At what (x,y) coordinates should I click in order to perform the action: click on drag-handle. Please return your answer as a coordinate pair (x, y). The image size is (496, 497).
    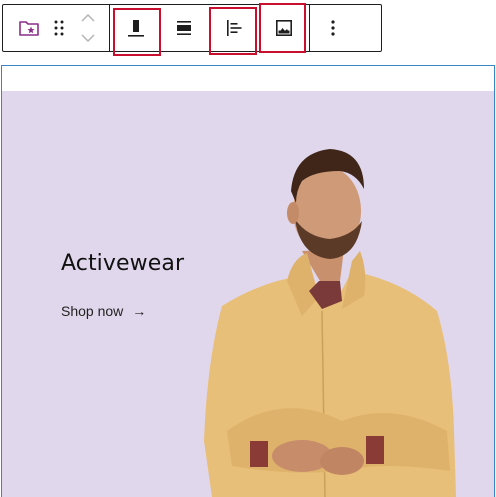
    Looking at the image, I should click on (59, 28).